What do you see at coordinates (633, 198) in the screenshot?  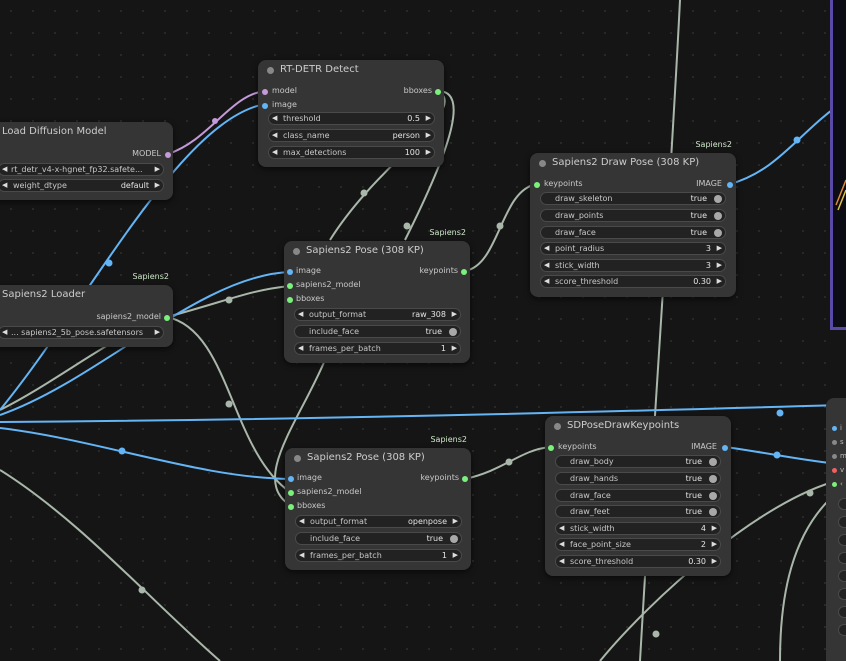 I see `draw-skeleton-toggle: draw_skeleton true` at bounding box center [633, 198].